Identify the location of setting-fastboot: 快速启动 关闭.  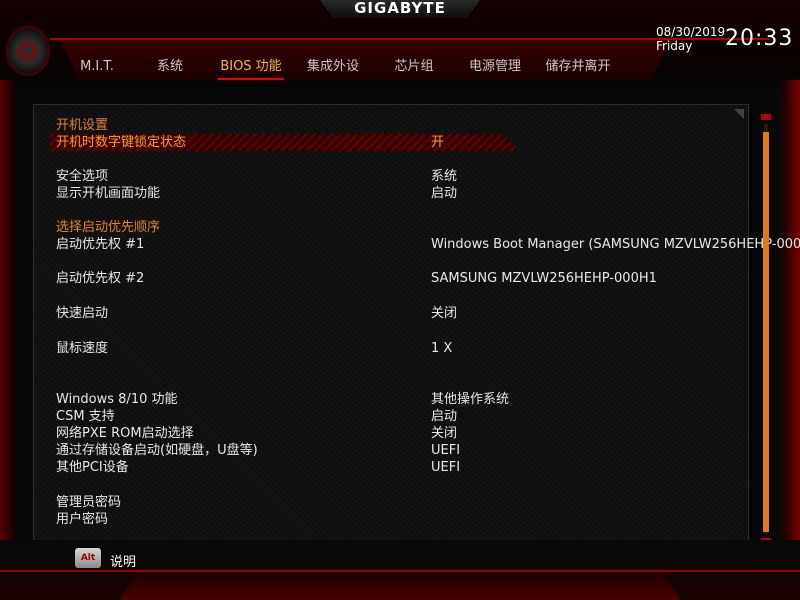
(406, 313).